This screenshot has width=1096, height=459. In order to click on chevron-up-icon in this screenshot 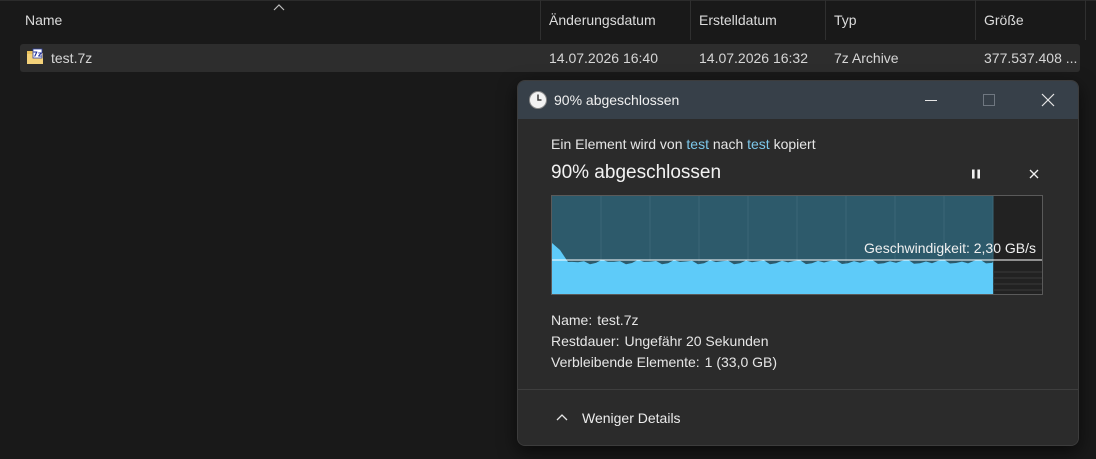, I will do `click(562, 417)`.